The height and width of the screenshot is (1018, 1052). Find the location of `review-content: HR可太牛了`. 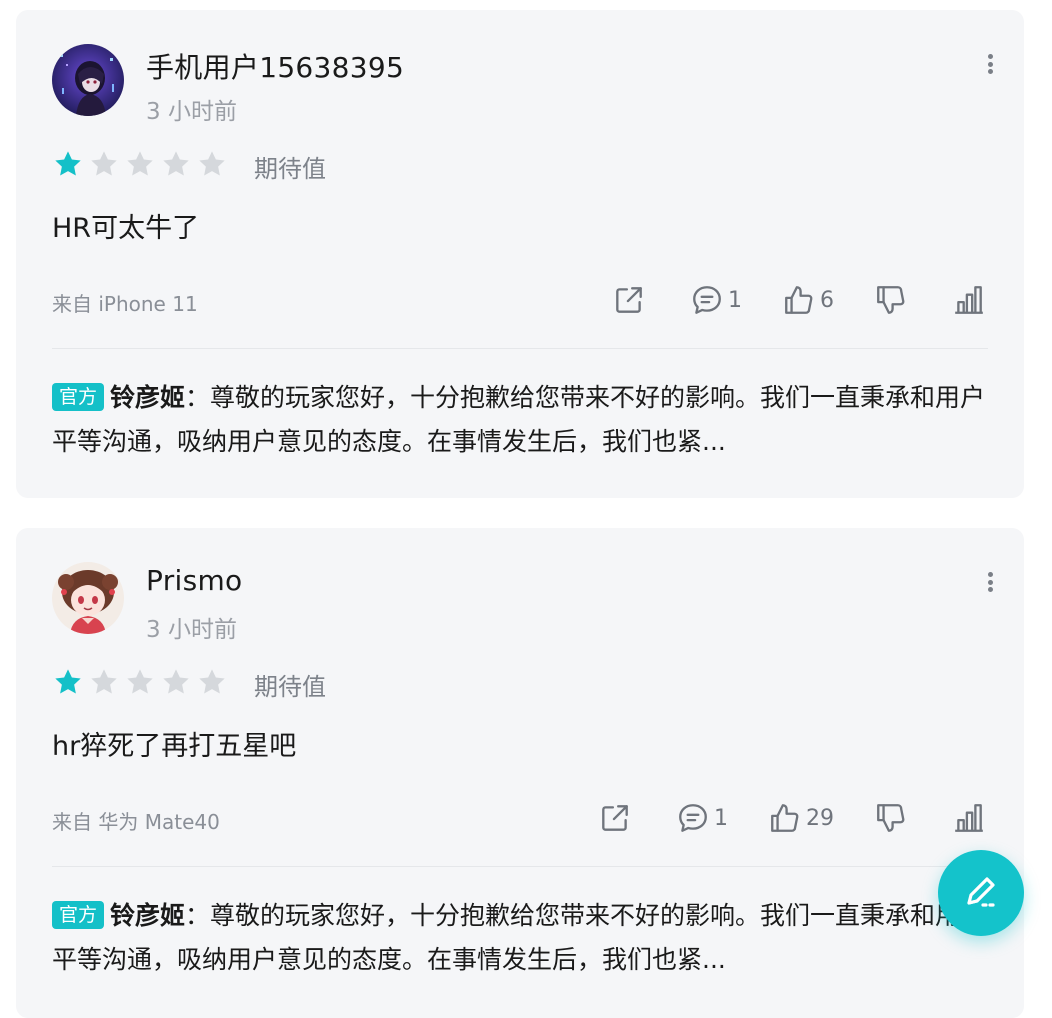

review-content: HR可太牛了 is located at coordinates (125, 225).